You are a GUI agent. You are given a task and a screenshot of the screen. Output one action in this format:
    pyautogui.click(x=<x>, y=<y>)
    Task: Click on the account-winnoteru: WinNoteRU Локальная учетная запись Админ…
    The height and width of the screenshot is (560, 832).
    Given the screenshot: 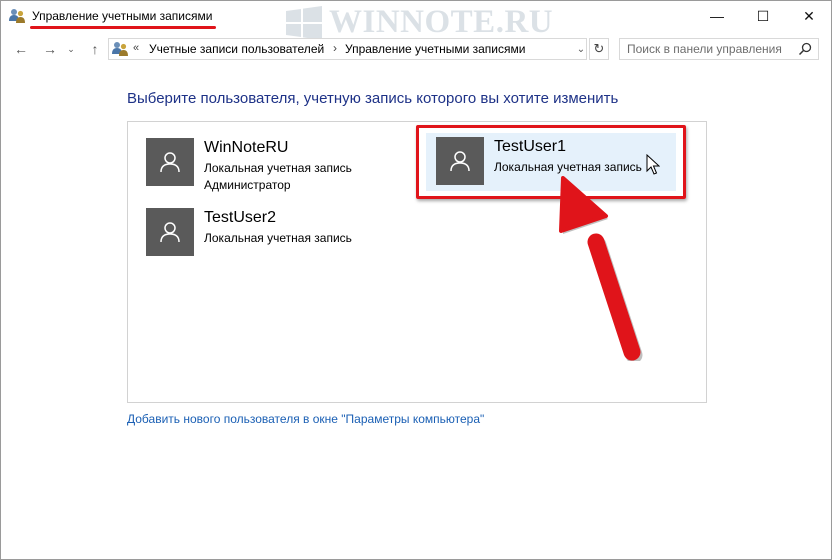 What is the action you would take?
    pyautogui.click(x=261, y=168)
    